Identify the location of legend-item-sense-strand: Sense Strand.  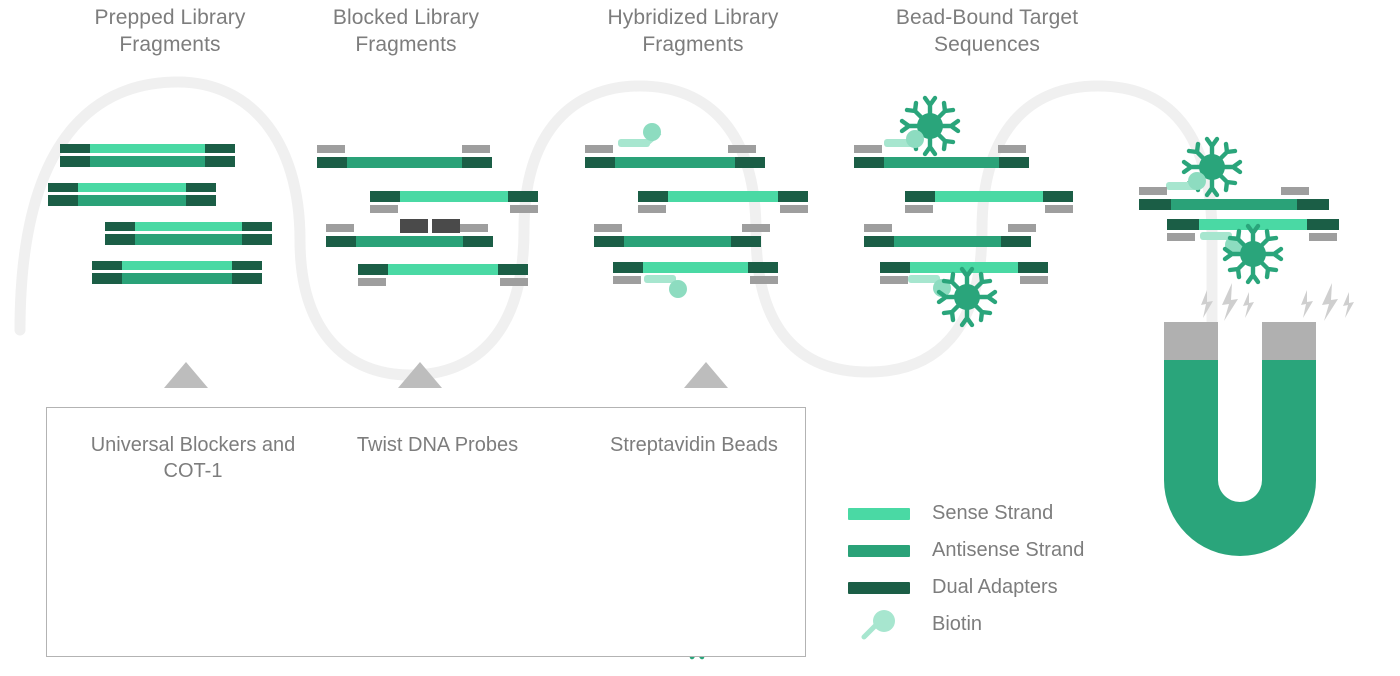
(966, 513).